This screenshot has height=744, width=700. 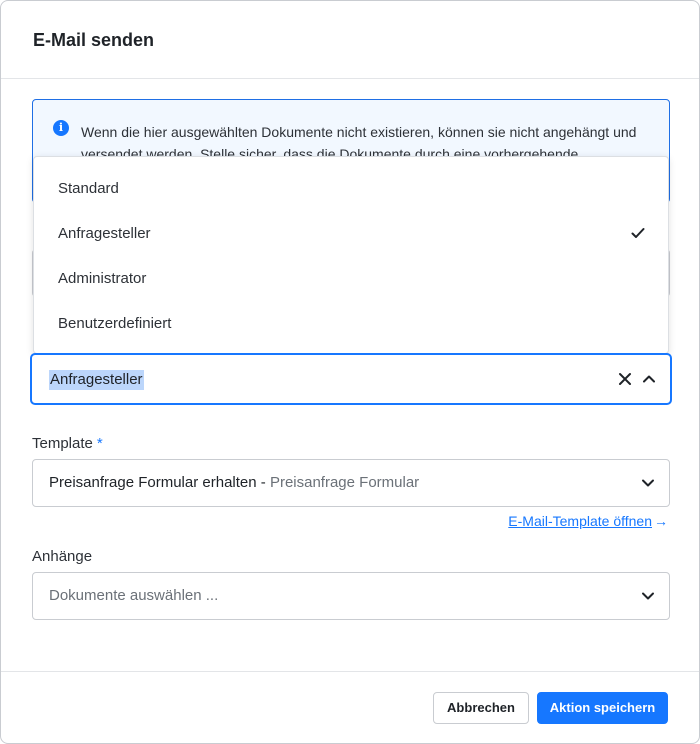 What do you see at coordinates (96, 380) in the screenshot?
I see `recipient-select-value: Anfragesteller` at bounding box center [96, 380].